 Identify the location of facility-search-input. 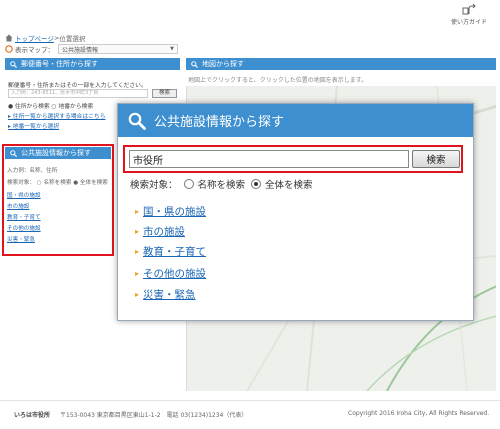
(269, 159).